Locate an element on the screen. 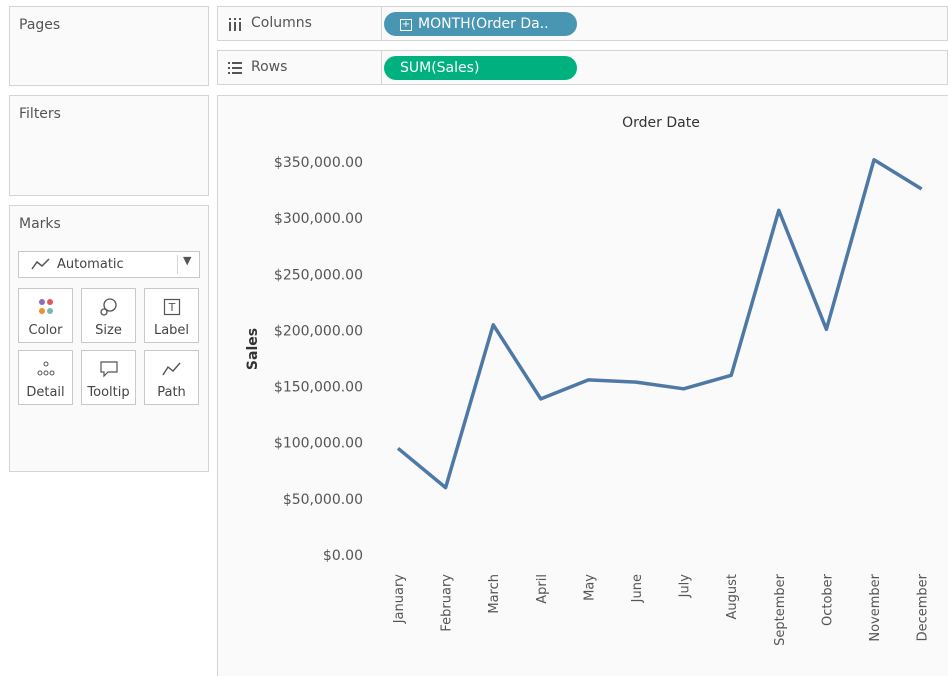 This screenshot has width=948, height=677. x-tick-label: November is located at coordinates (875, 607).